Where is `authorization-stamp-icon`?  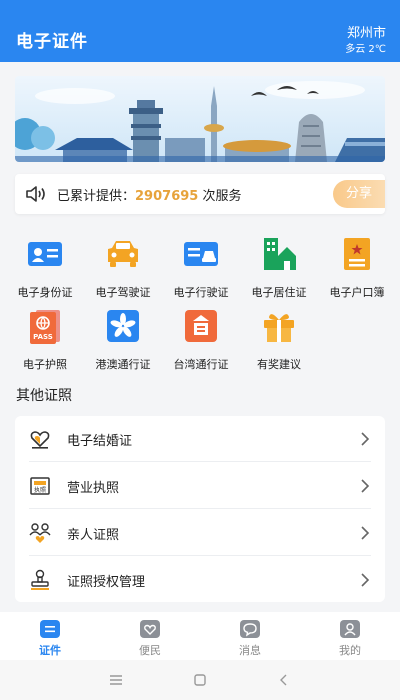 authorization-stamp-icon is located at coordinates (40, 579).